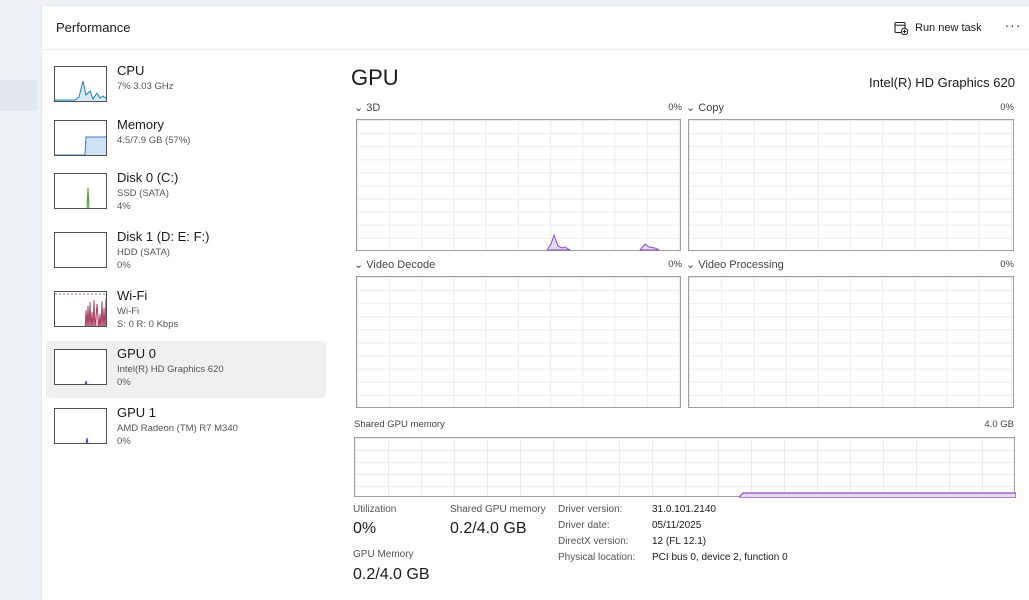  What do you see at coordinates (128, 311) in the screenshot?
I see `sidebar-item-detail: Wi-Fi` at bounding box center [128, 311].